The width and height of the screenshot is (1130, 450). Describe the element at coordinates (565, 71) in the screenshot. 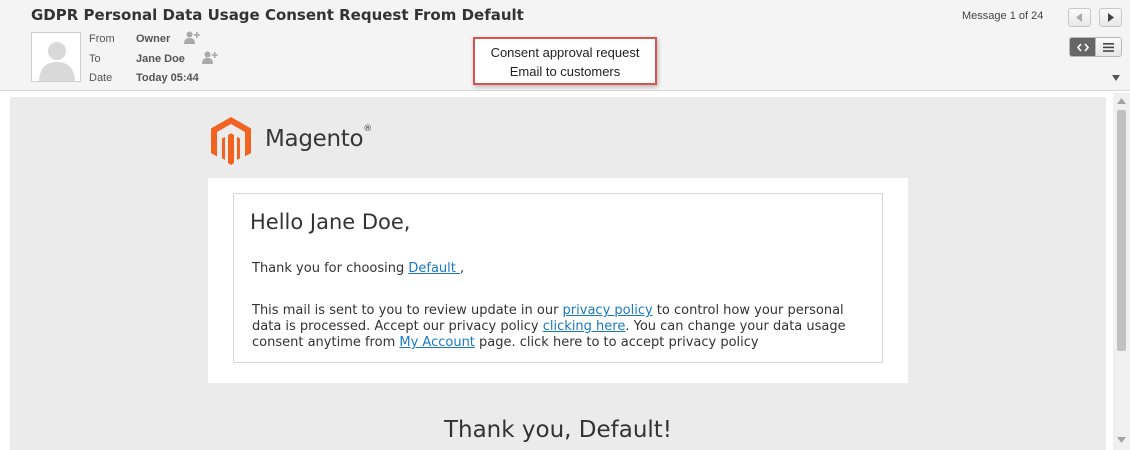

I see `annotation-line-2: Email to customers` at that location.